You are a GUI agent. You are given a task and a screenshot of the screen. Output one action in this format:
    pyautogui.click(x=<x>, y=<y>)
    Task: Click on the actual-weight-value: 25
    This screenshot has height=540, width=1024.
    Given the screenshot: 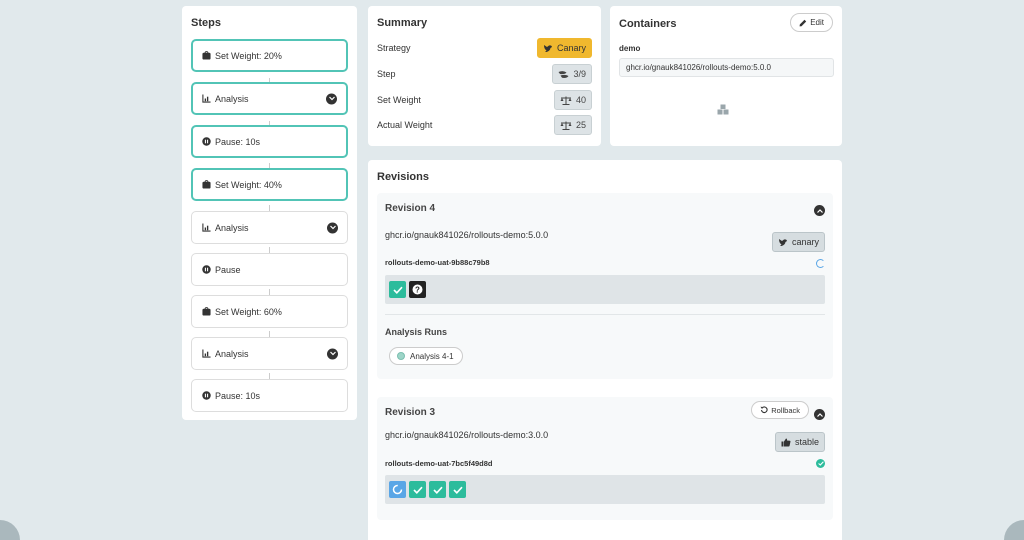 What is the action you would take?
    pyautogui.click(x=580, y=125)
    